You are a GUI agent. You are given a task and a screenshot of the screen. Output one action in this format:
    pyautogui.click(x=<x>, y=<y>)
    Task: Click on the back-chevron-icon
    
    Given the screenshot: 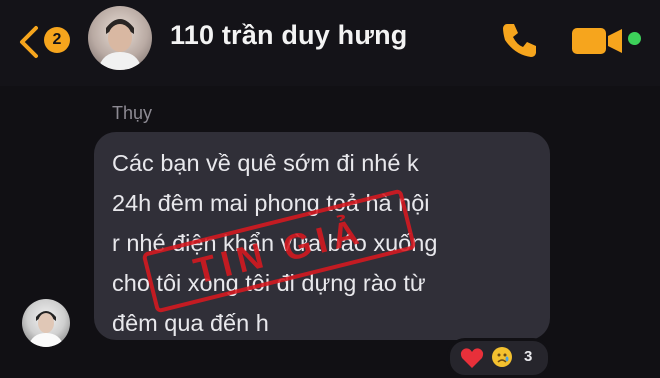 What is the action you would take?
    pyautogui.click(x=29, y=42)
    